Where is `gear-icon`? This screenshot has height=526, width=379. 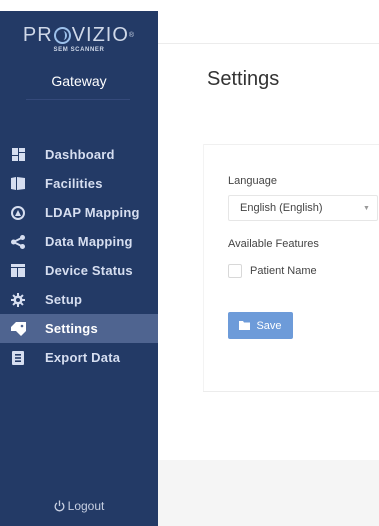
gear-icon is located at coordinates (18, 300).